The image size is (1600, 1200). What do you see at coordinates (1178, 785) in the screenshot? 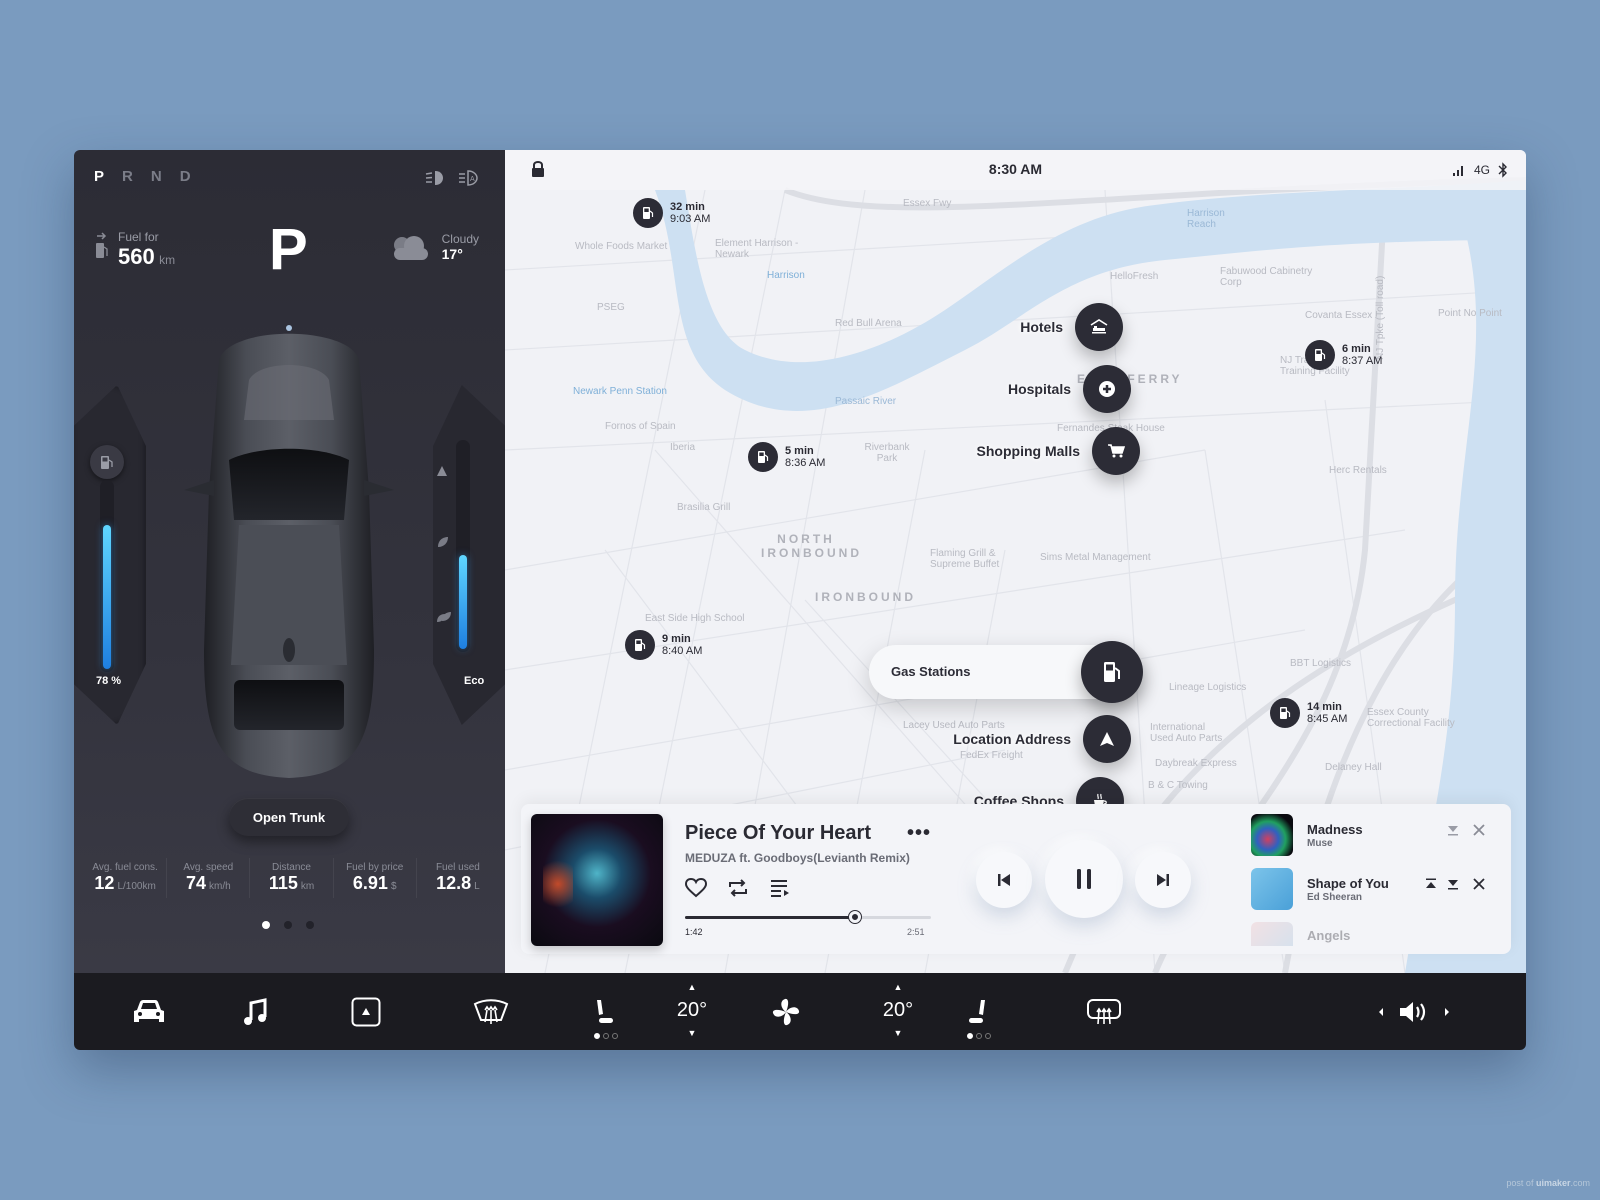
I see `map-label: B & C Towing` at bounding box center [1178, 785].